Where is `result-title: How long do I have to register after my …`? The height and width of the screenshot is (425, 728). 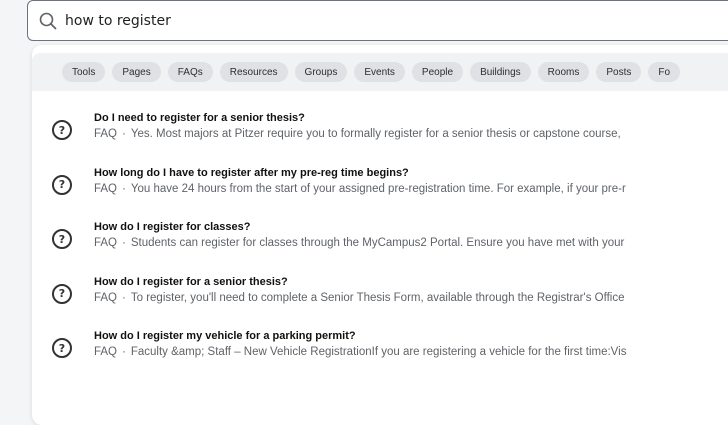 result-title: How long do I have to register after my … is located at coordinates (251, 173).